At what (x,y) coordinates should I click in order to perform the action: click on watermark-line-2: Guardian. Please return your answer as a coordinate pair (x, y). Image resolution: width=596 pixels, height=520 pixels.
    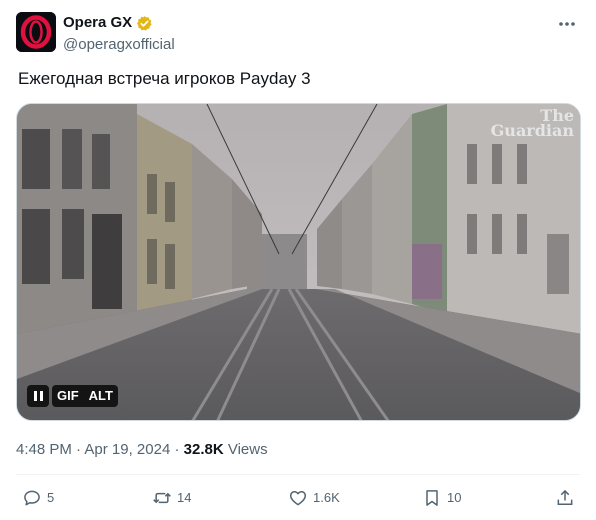
    Looking at the image, I should click on (532, 130).